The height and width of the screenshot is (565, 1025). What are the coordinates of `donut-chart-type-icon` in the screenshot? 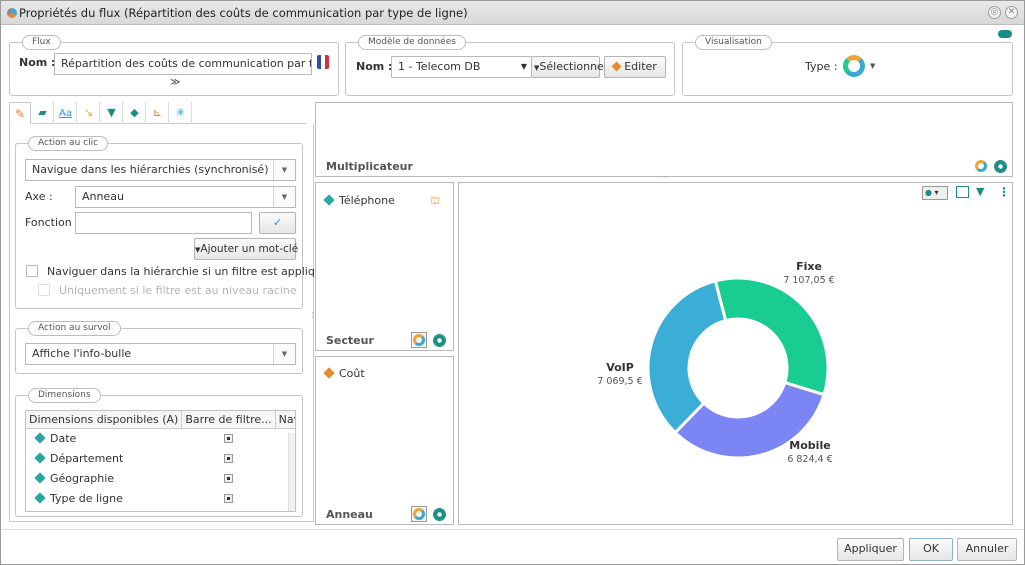 It's located at (854, 66).